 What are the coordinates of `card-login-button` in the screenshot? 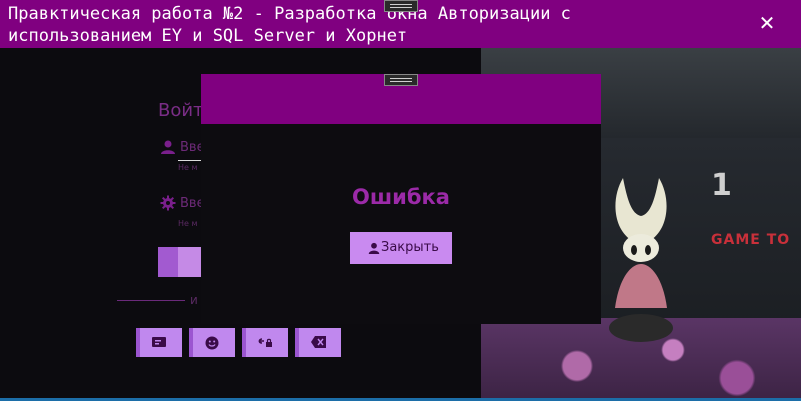 It's located at (159, 342).